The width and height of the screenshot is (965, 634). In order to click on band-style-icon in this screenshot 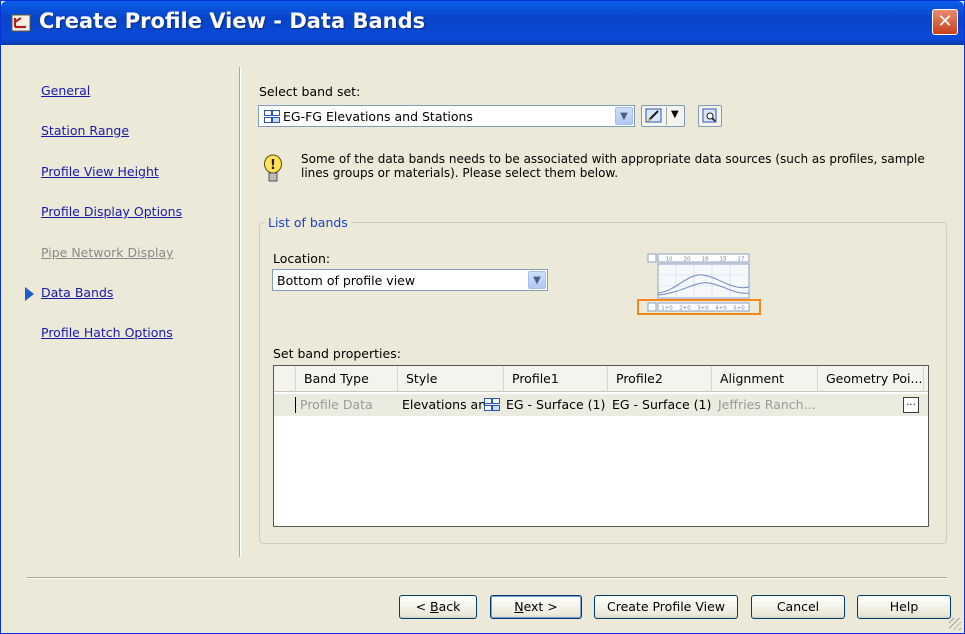, I will do `click(492, 404)`.